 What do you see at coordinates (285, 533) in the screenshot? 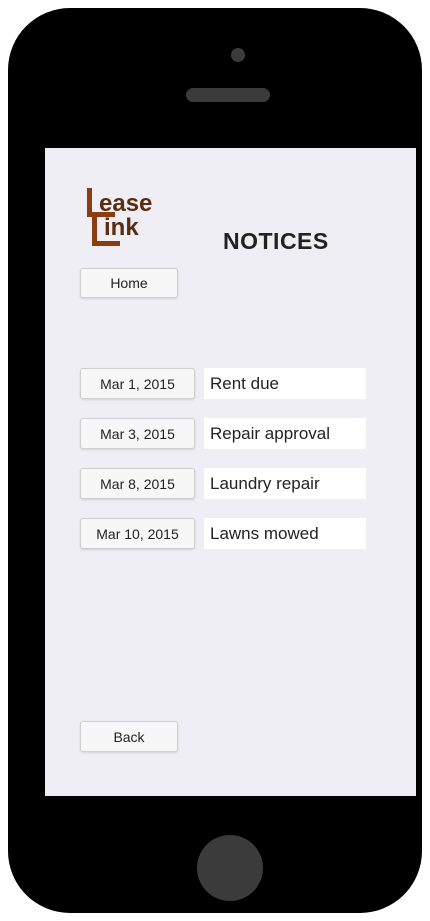
I see `notice-title: Lawns mowed` at bounding box center [285, 533].